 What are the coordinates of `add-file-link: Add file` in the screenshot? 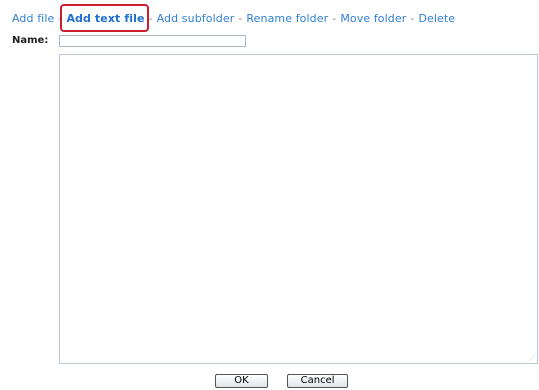 It's located at (33, 18).